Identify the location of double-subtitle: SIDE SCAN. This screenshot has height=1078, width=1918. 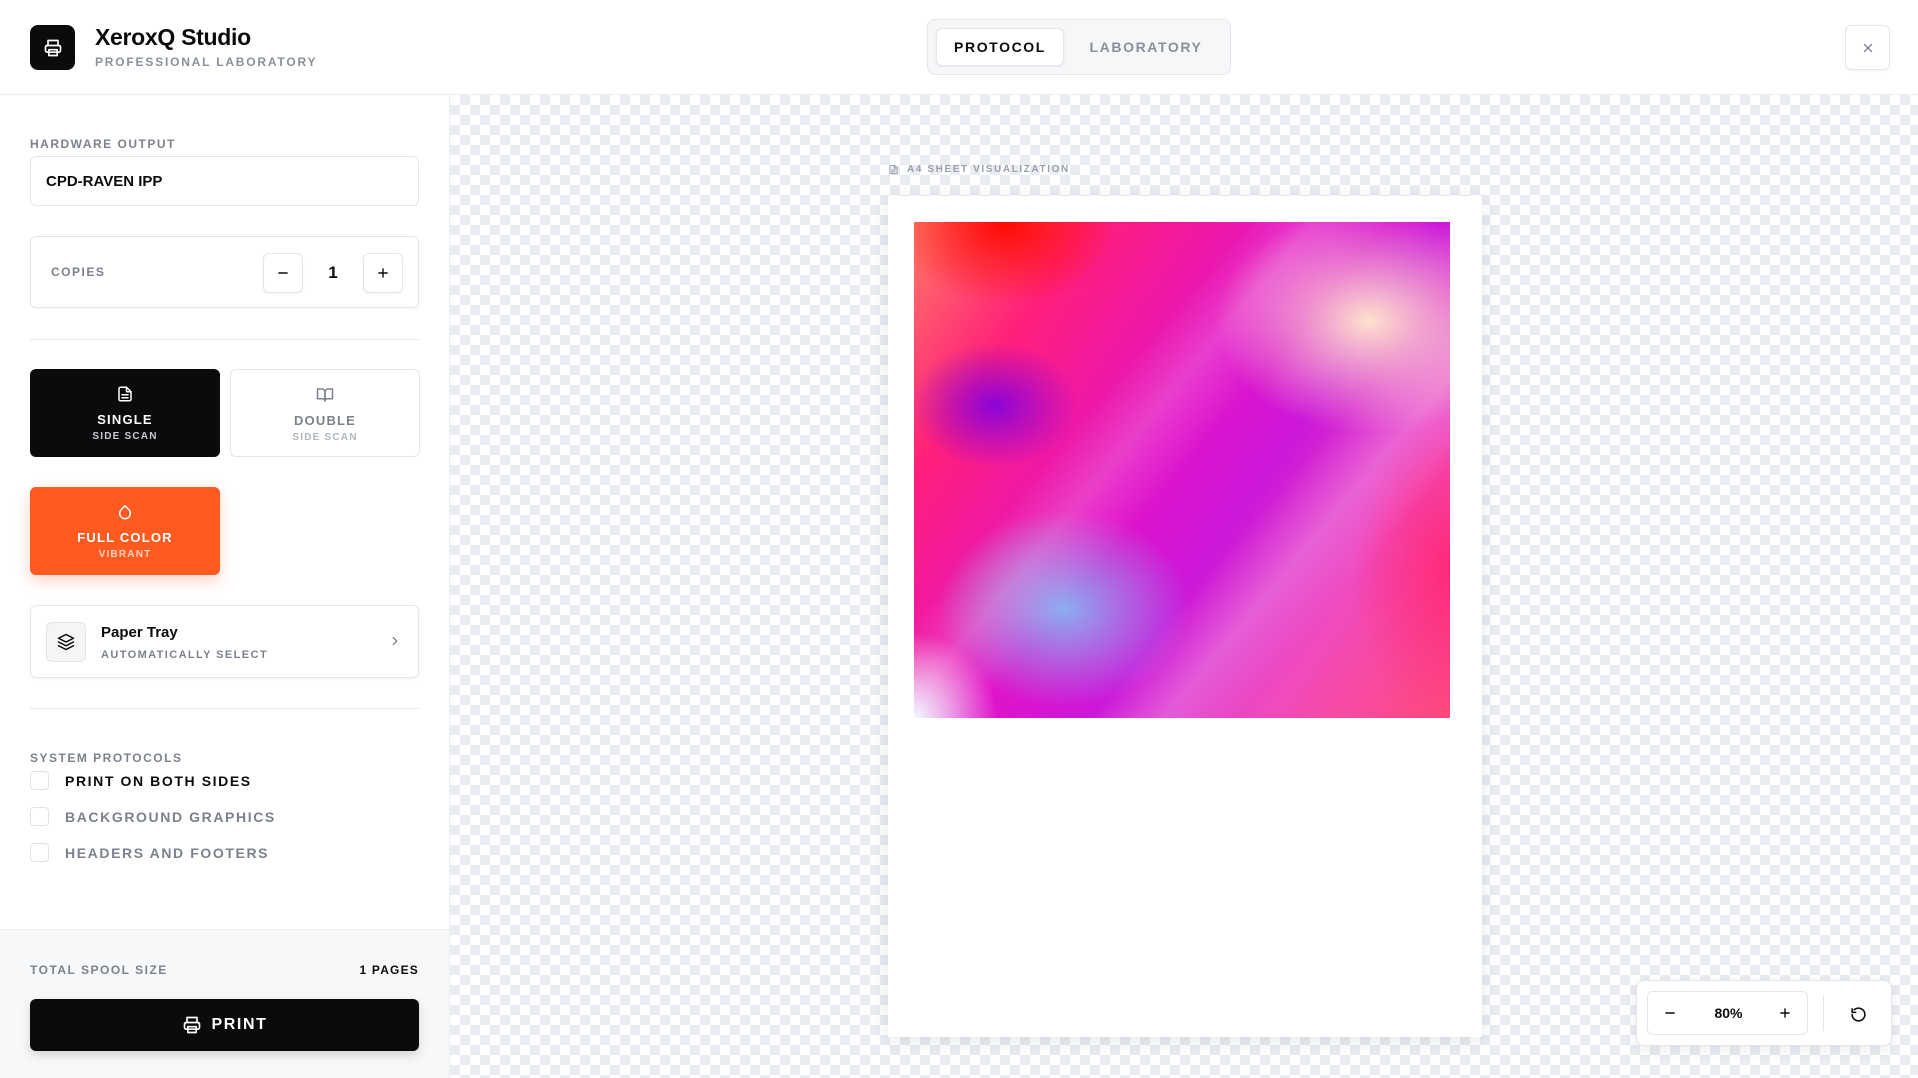
(325, 437).